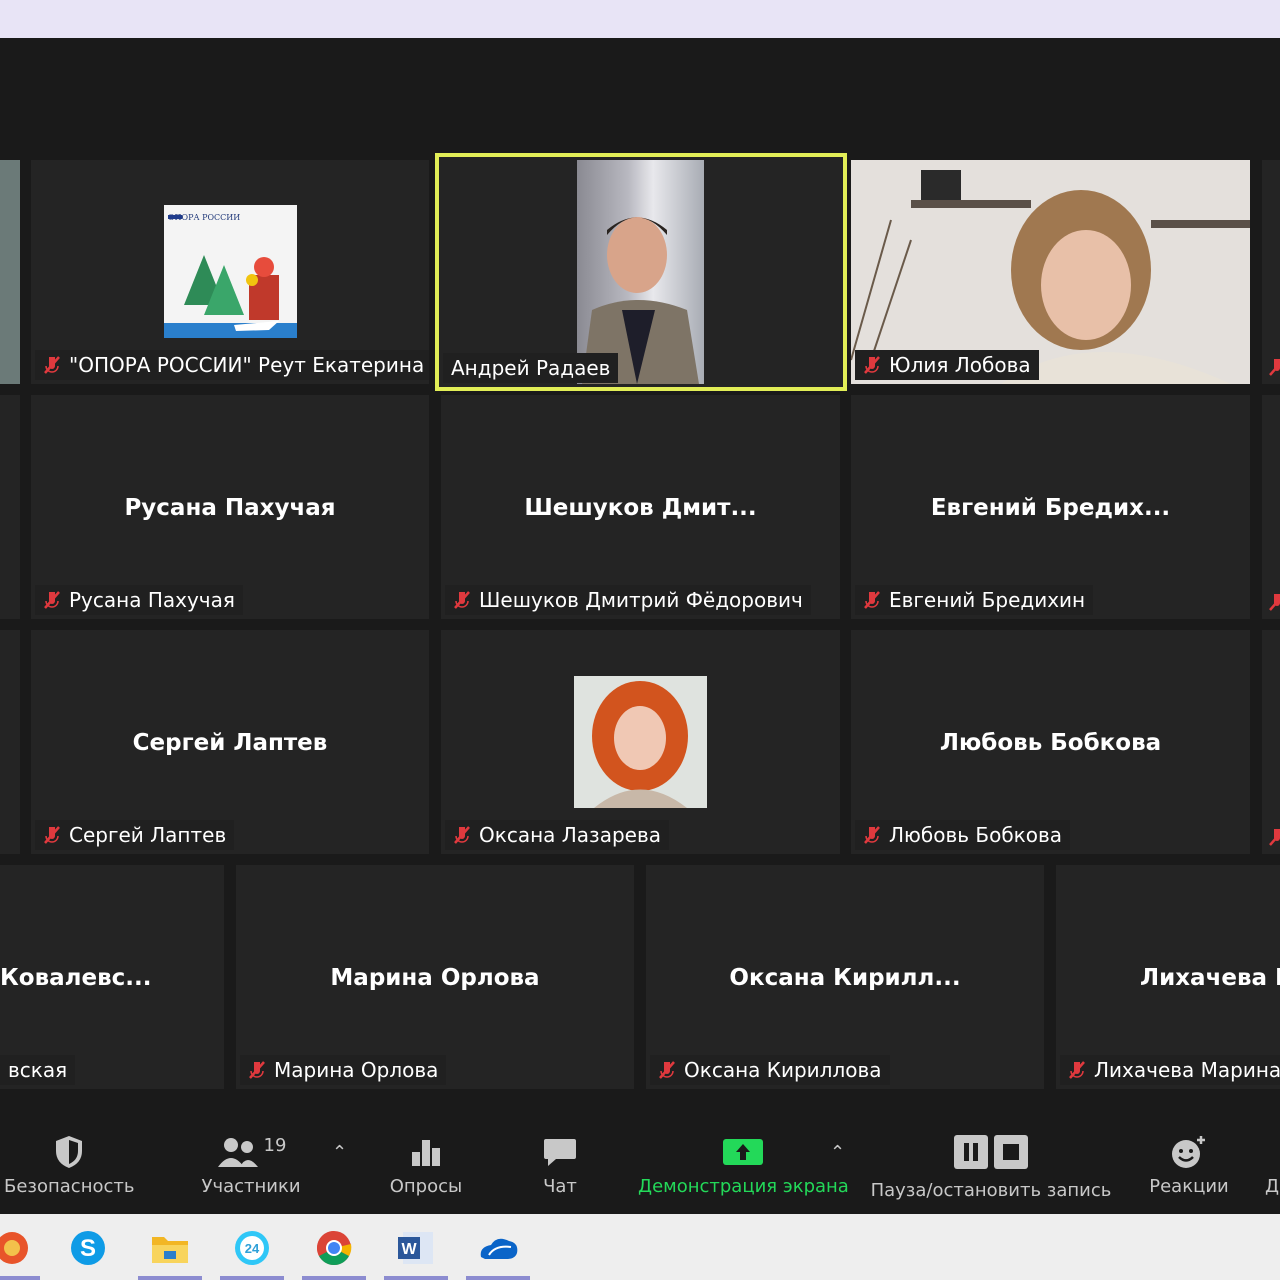 The width and height of the screenshot is (1280, 1280). Describe the element at coordinates (135, 835) in the screenshot. I see `participant-name-label: Сергей Лаптев` at that location.